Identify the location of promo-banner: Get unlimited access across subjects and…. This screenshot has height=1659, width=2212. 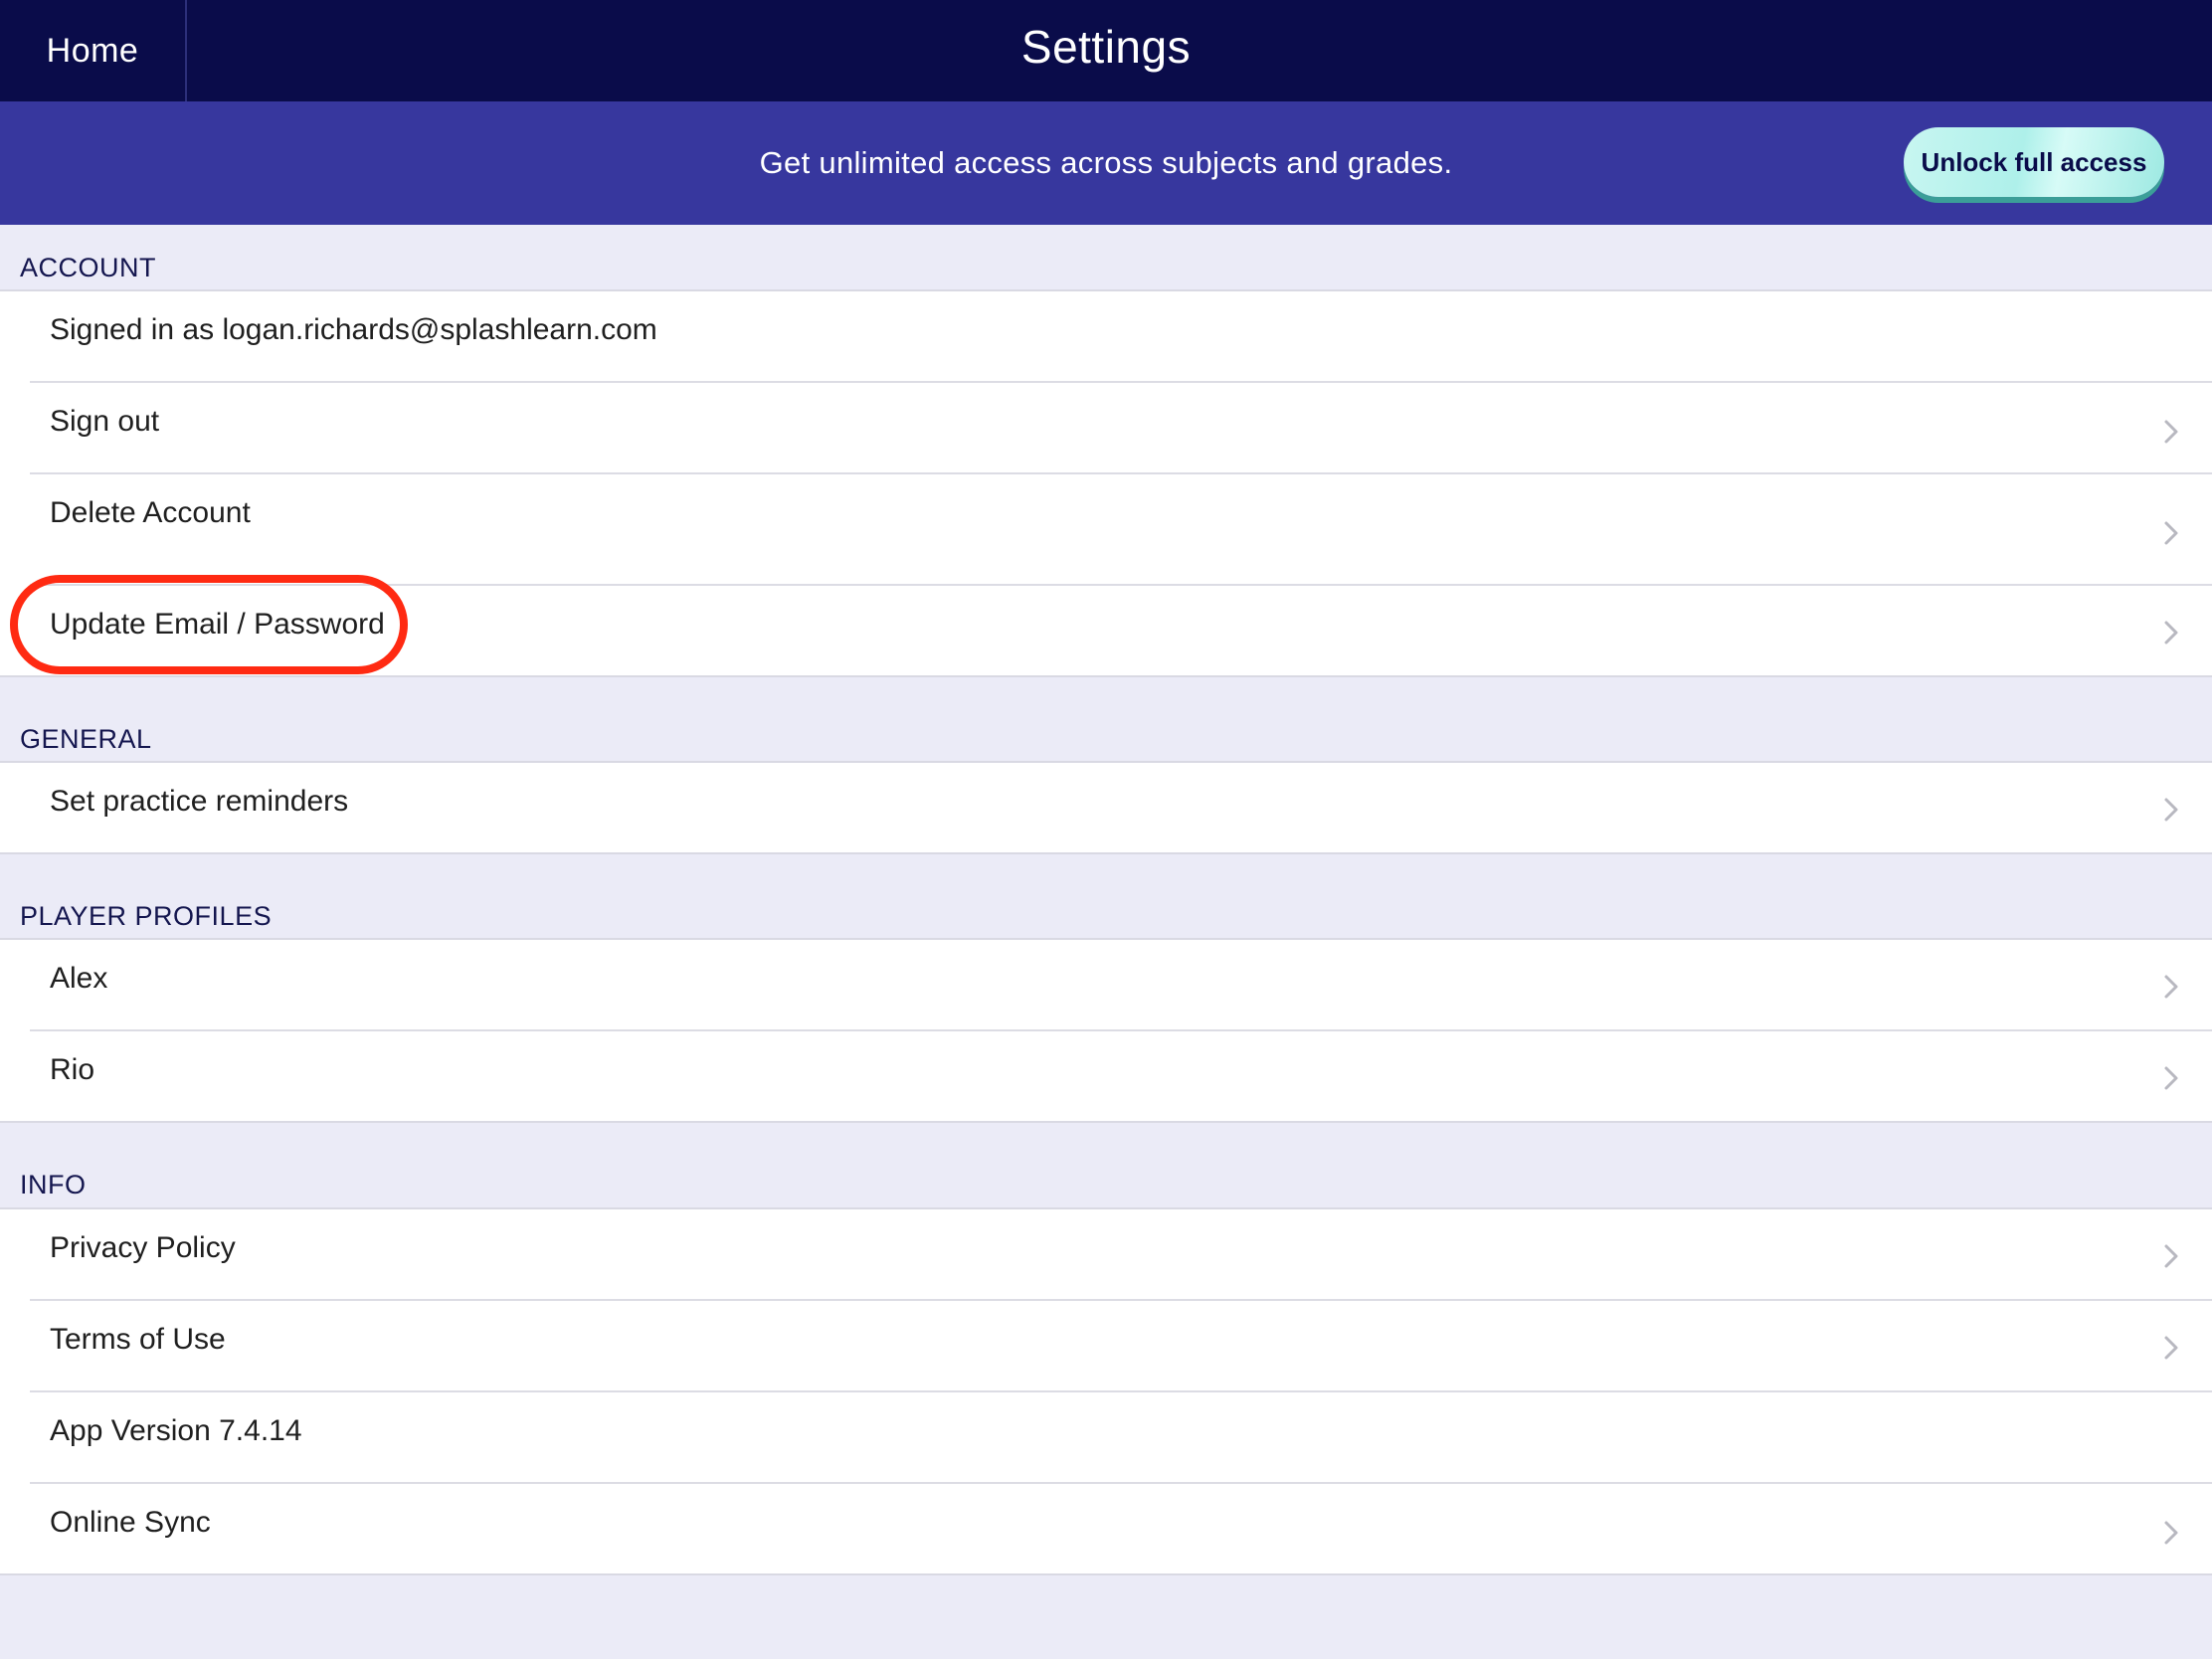
(1106, 163).